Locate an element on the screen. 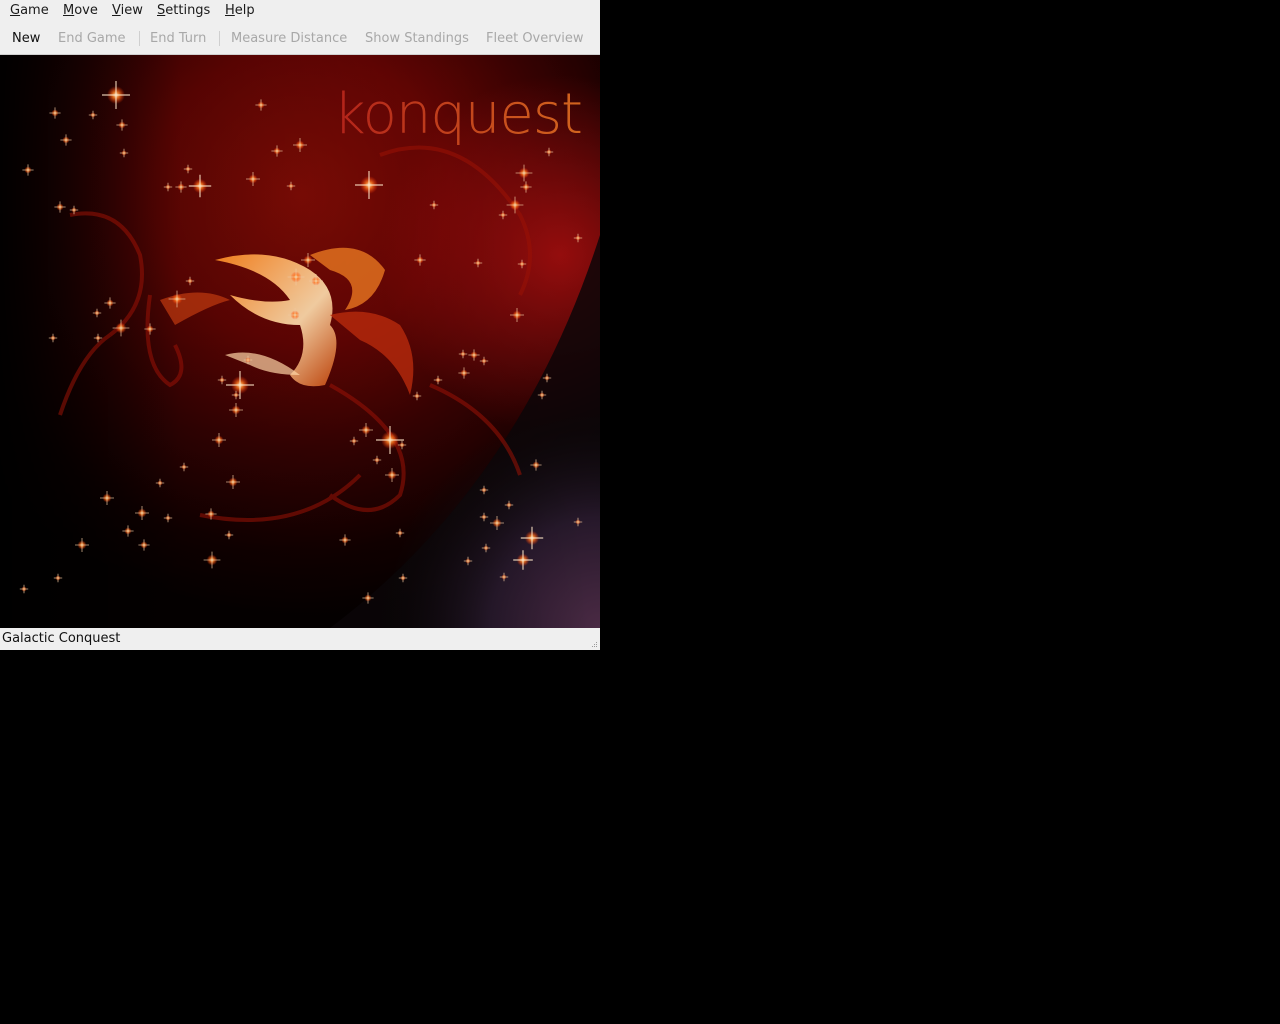 The width and height of the screenshot is (1280, 1024). measure-distance-button: Measure Distance is located at coordinates (289, 39).